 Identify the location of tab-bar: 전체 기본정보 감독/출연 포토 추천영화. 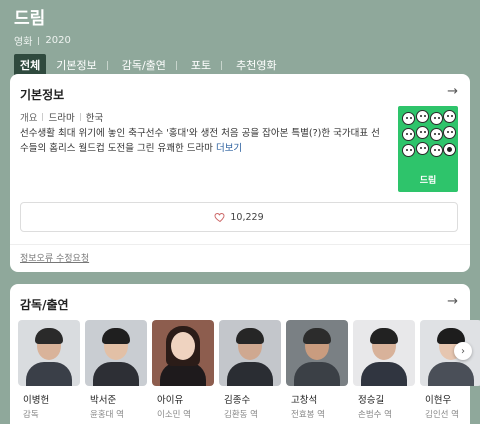
(240, 65).